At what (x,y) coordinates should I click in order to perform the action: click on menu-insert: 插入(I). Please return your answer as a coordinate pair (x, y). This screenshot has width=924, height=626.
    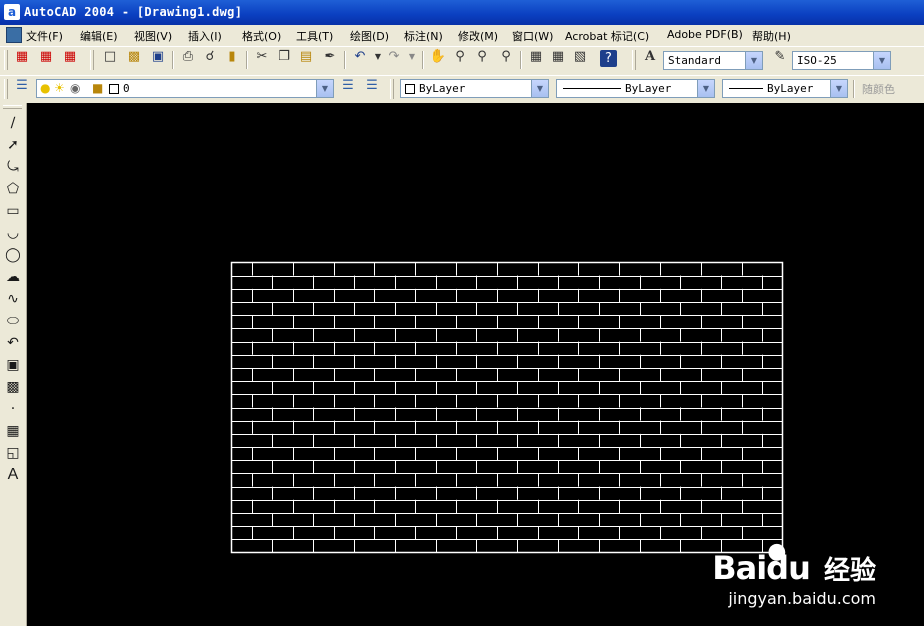
    Looking at the image, I should click on (205, 36).